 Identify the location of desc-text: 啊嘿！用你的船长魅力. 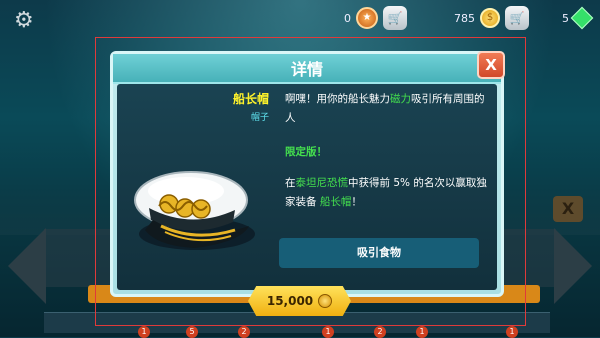
(337, 99).